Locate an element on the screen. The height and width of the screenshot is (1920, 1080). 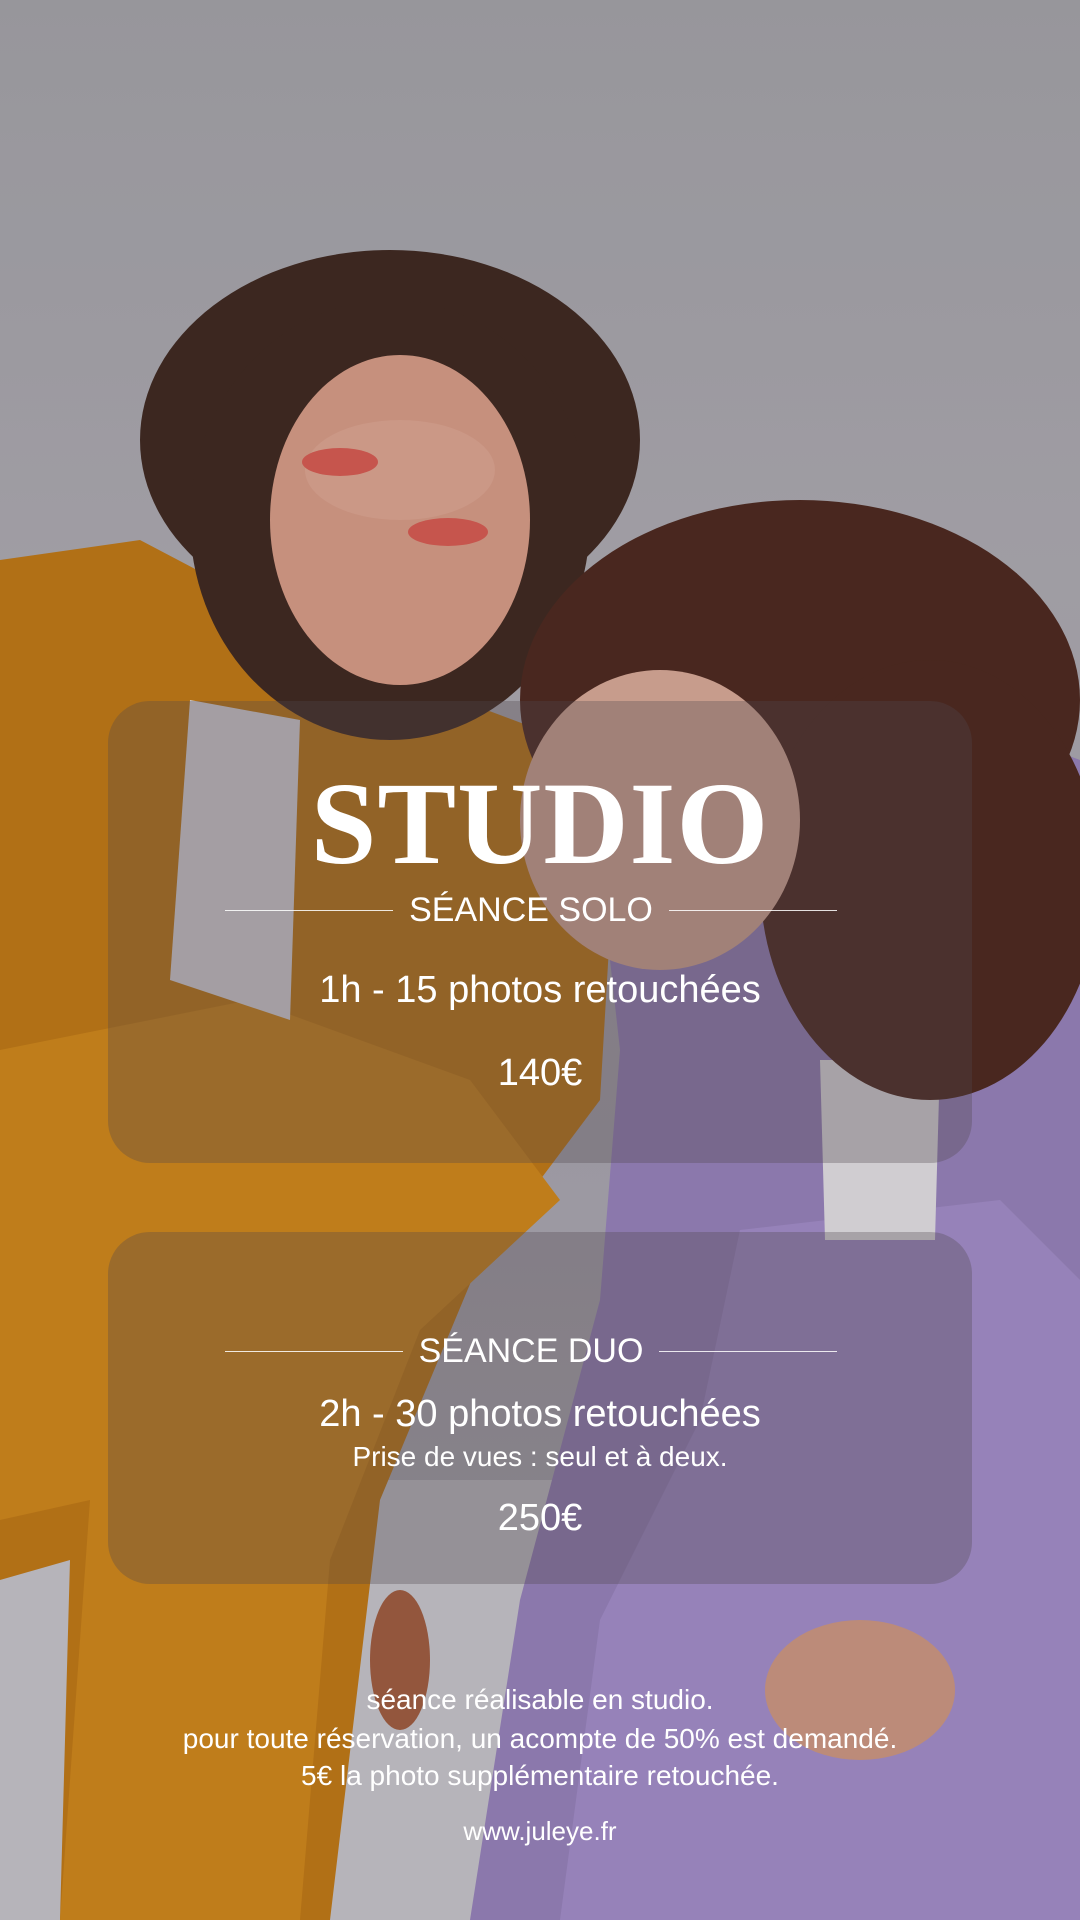
solo-details: 1h - 15 photos retouchées is located at coordinates (540, 990).